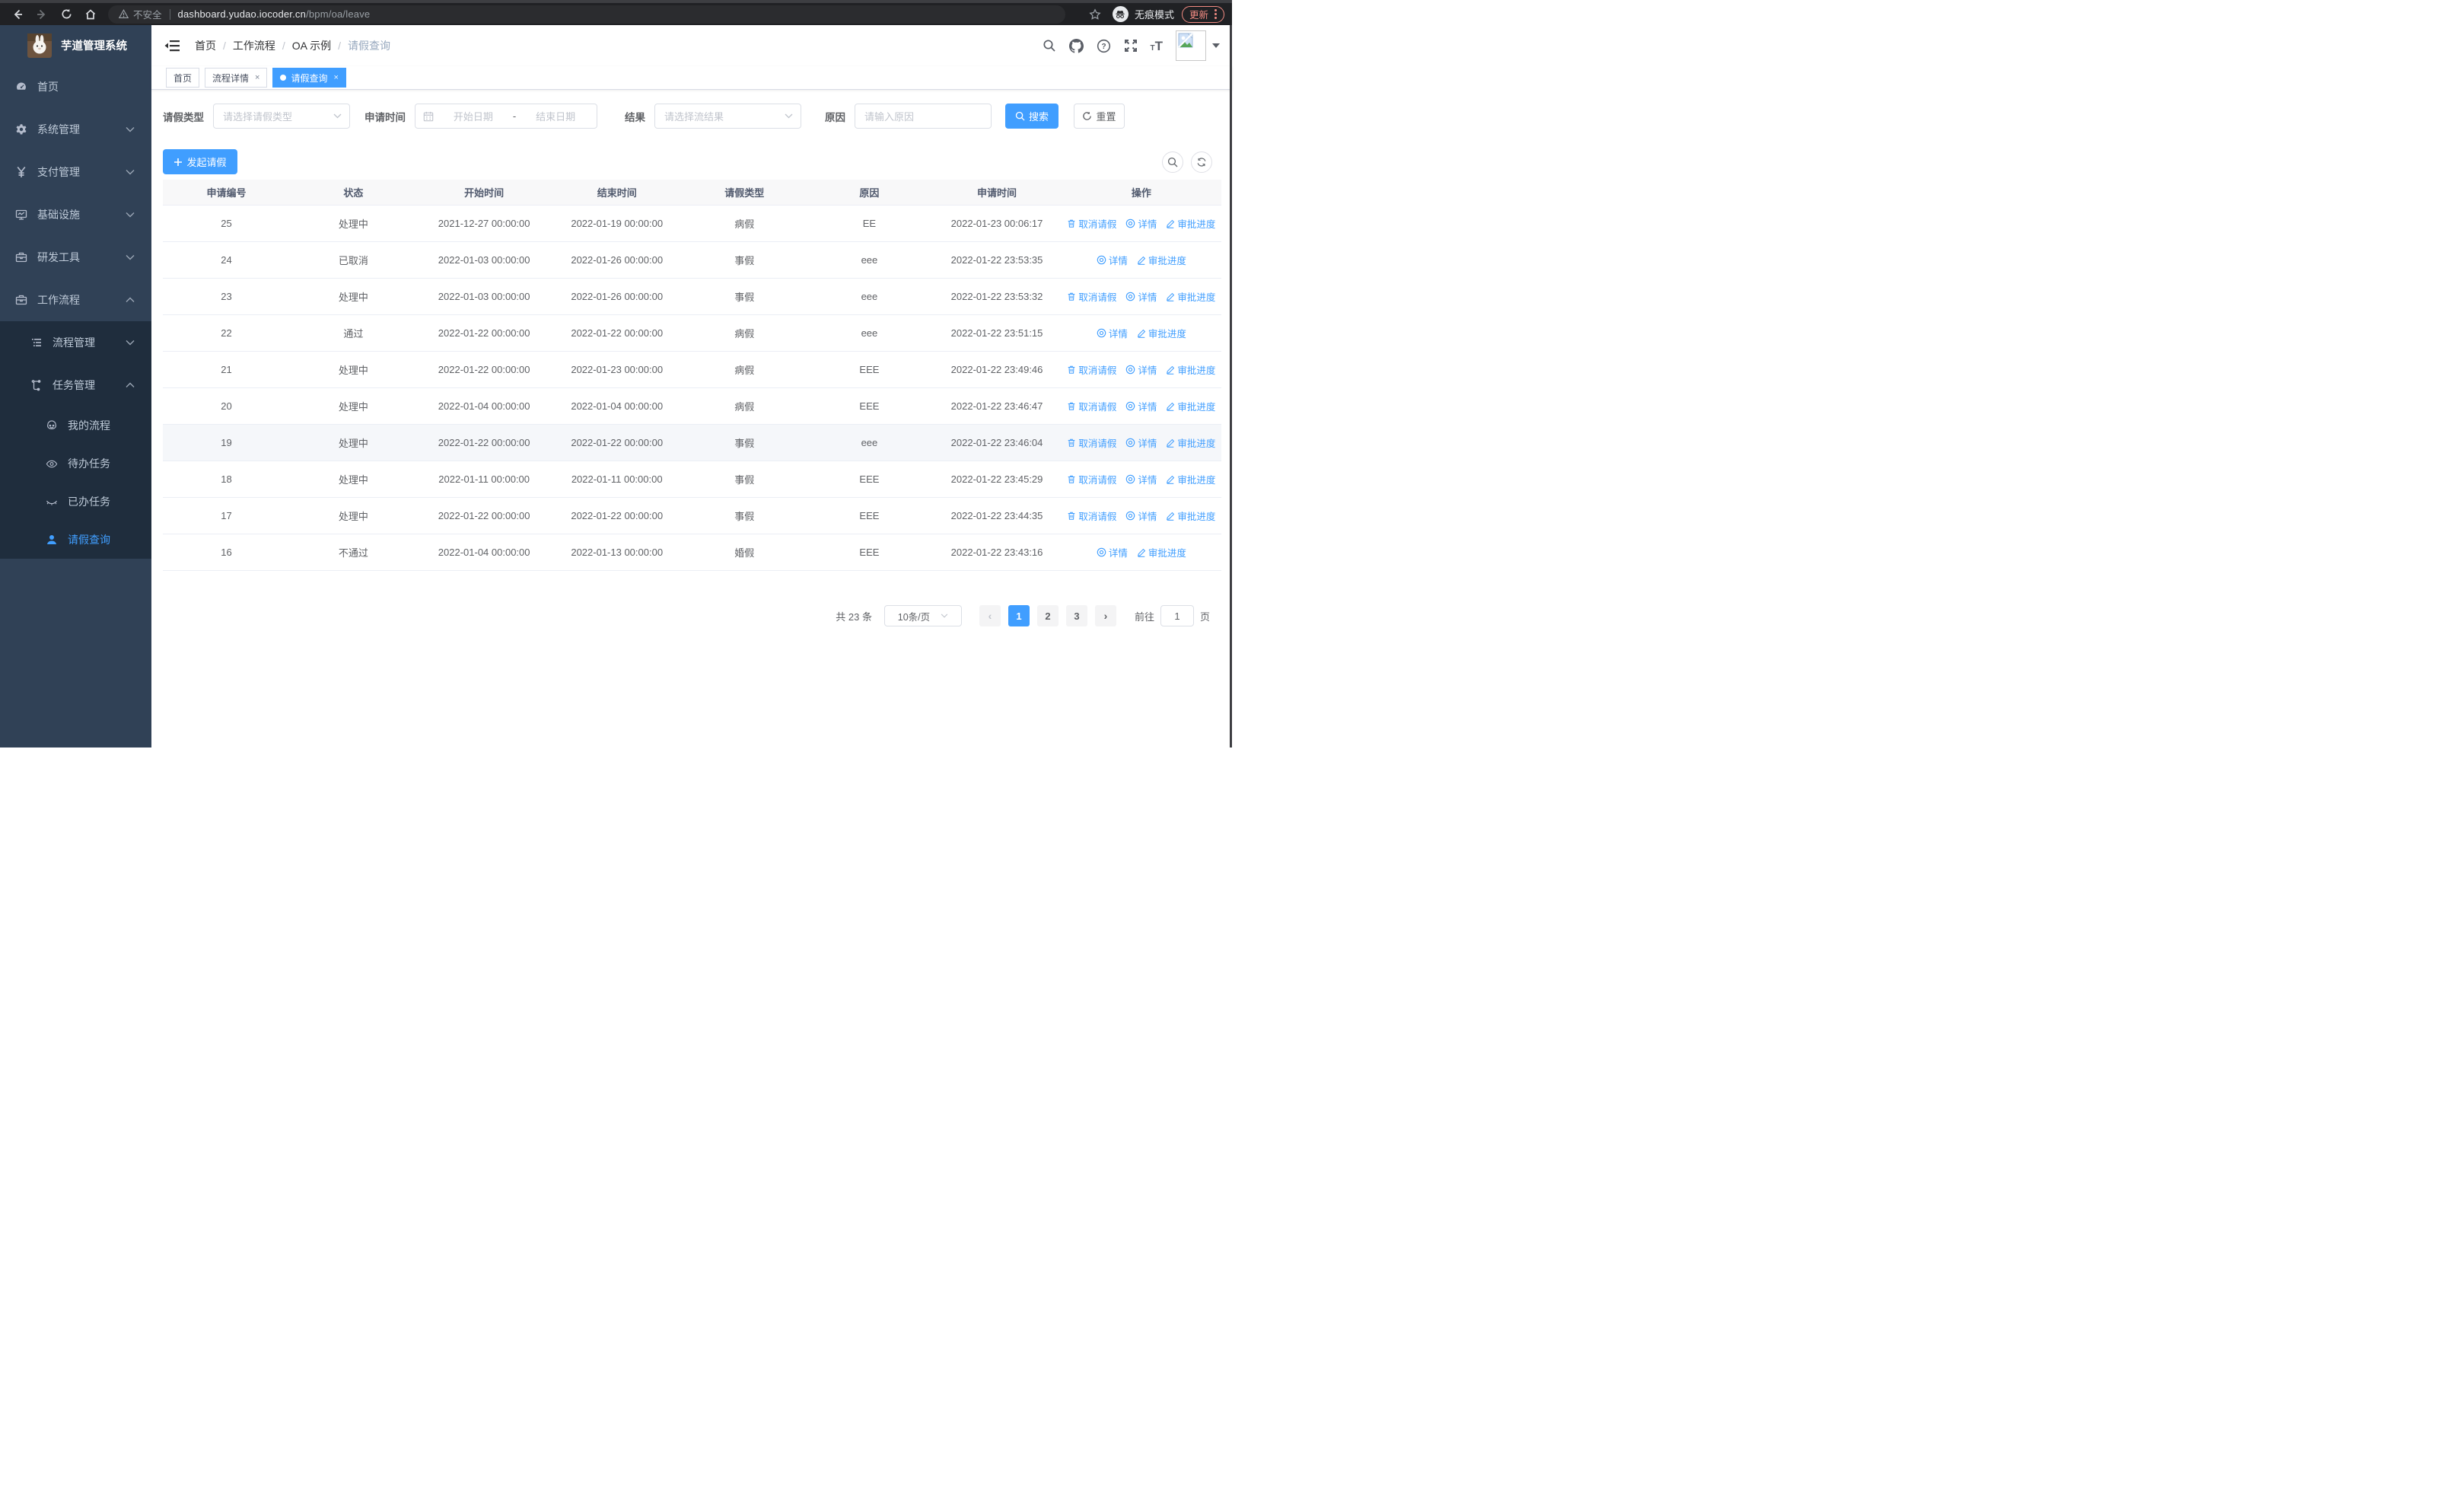 The width and height of the screenshot is (2464, 1495). What do you see at coordinates (1231, 387) in the screenshot?
I see `page-scrollbar` at bounding box center [1231, 387].